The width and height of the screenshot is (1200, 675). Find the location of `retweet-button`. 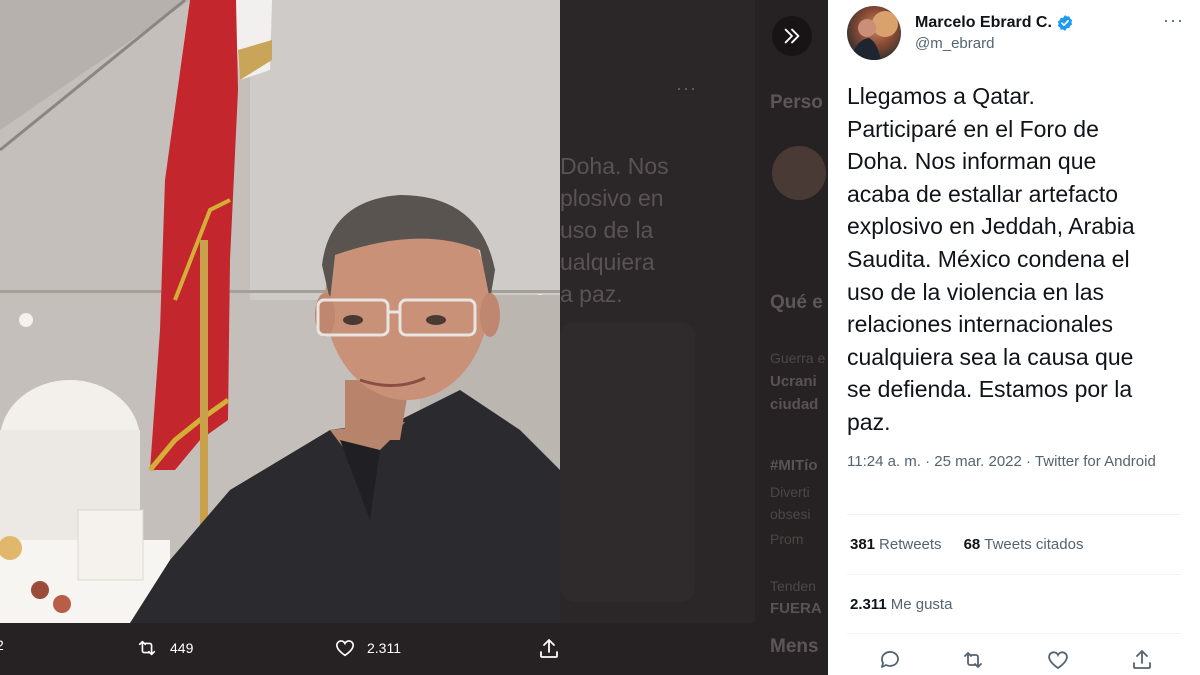

retweet-button is located at coordinates (973, 661).